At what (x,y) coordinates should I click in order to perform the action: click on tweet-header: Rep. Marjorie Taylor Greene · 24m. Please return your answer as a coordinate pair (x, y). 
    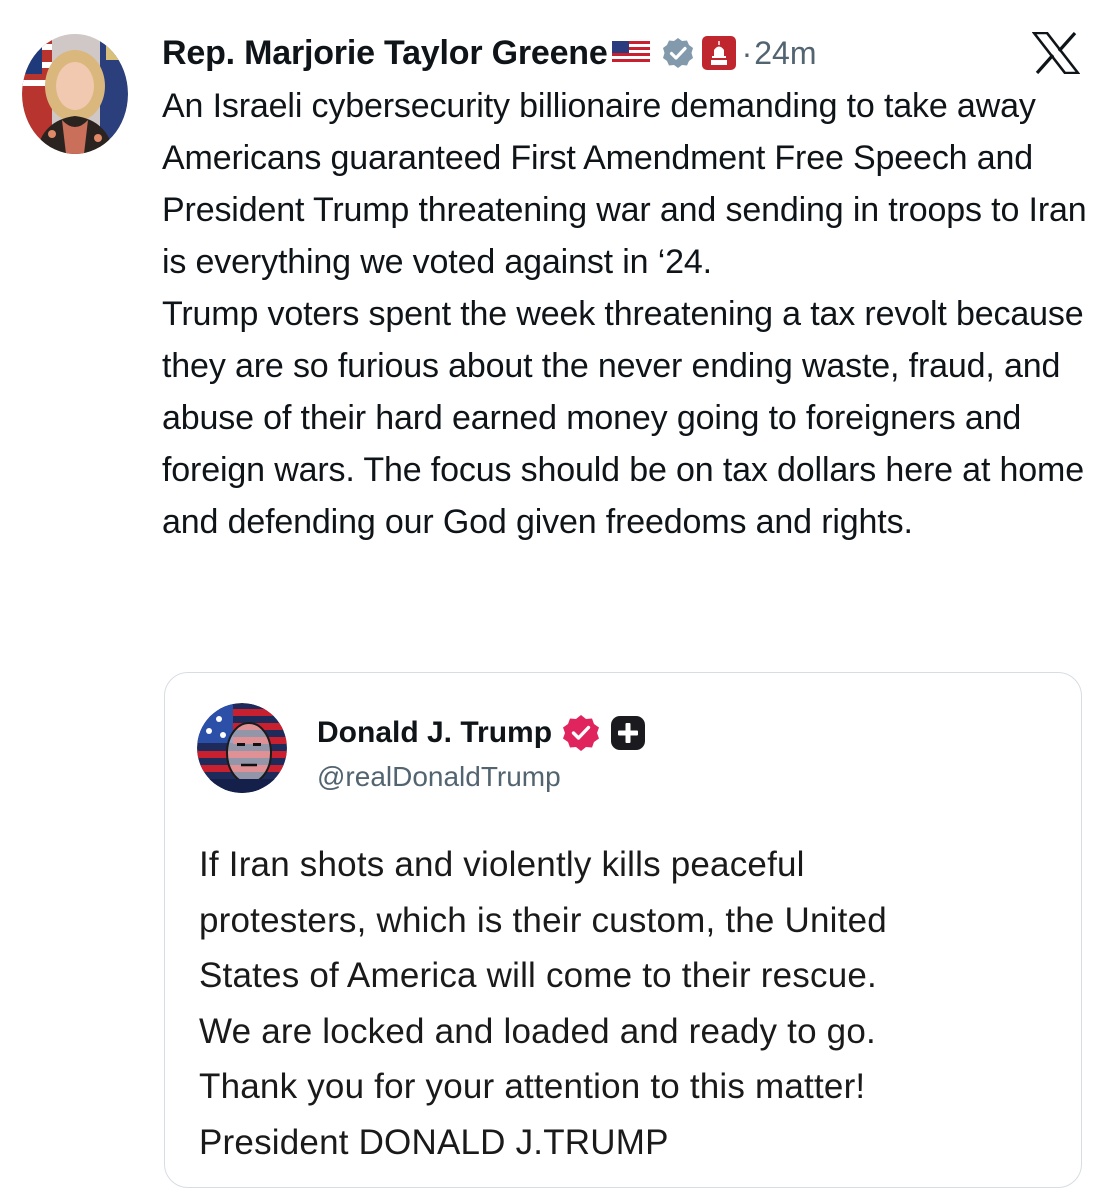
    Looking at the image, I should click on (489, 53).